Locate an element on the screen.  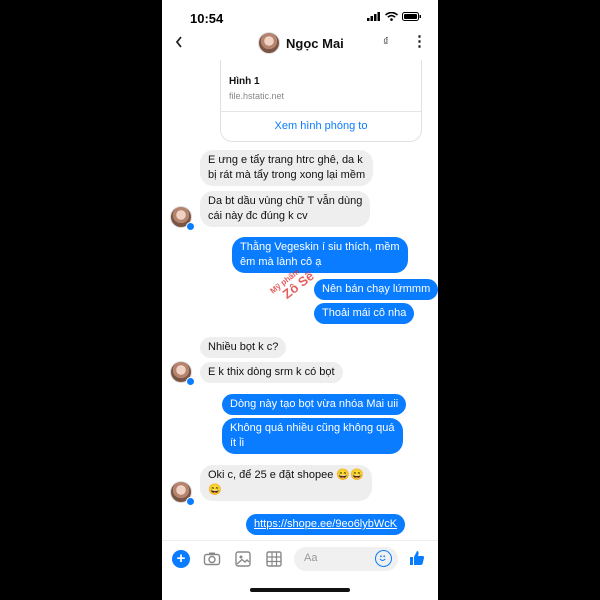
message-outgoing: Không quá nhiều cũng không quá ít ỉi is located at coordinates (312, 436).